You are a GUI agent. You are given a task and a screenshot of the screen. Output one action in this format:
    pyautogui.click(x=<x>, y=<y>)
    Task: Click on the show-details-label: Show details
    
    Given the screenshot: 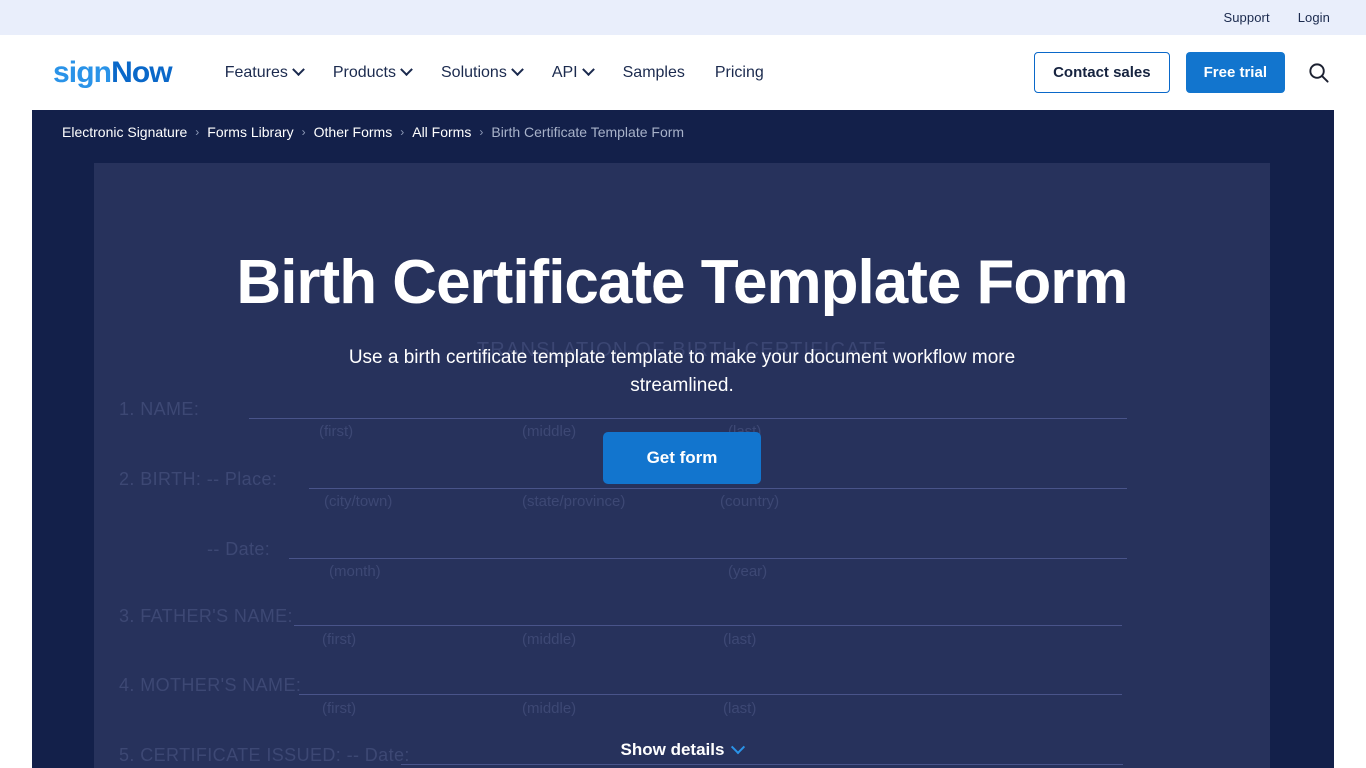 What is the action you would take?
    pyautogui.click(x=672, y=749)
    